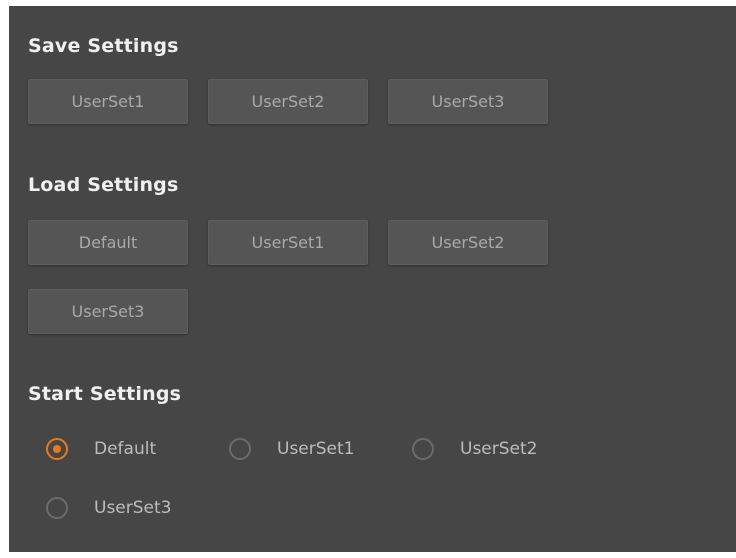 The width and height of the screenshot is (736, 558). What do you see at coordinates (468, 242) in the screenshot?
I see `load-userset2-button: UserSet2` at bounding box center [468, 242].